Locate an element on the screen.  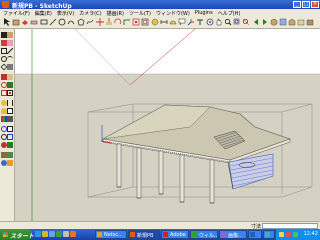
folder-icon is located at coordinates (45, 234).